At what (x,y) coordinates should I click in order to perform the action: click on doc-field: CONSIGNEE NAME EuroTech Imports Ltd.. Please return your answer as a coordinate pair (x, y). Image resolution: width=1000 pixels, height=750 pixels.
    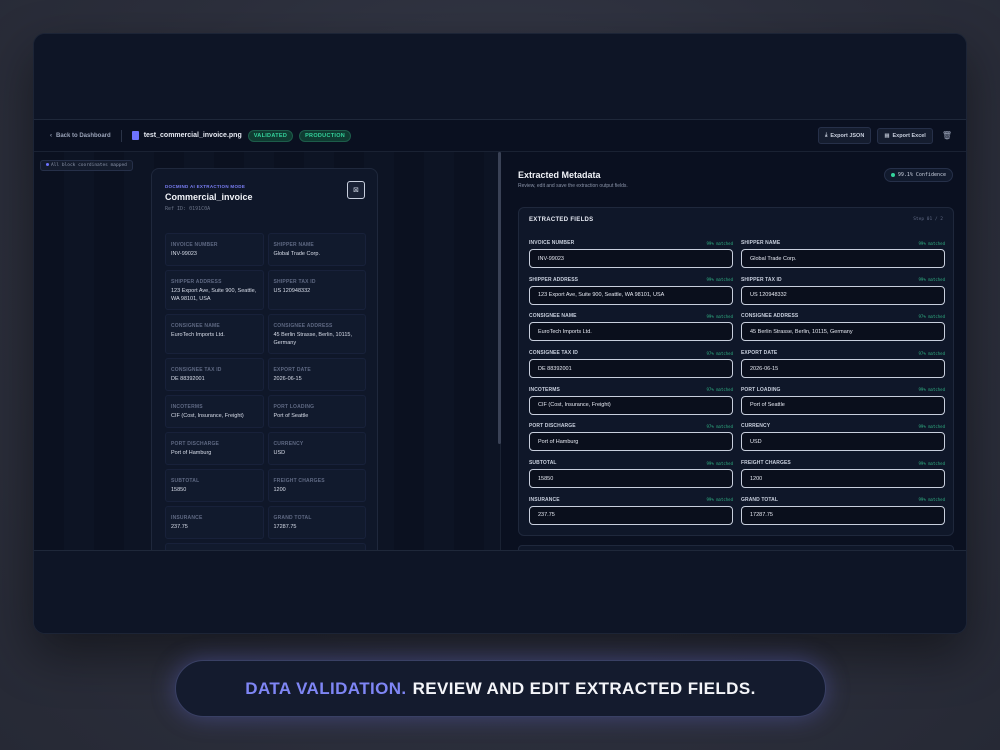
    Looking at the image, I should click on (214, 334).